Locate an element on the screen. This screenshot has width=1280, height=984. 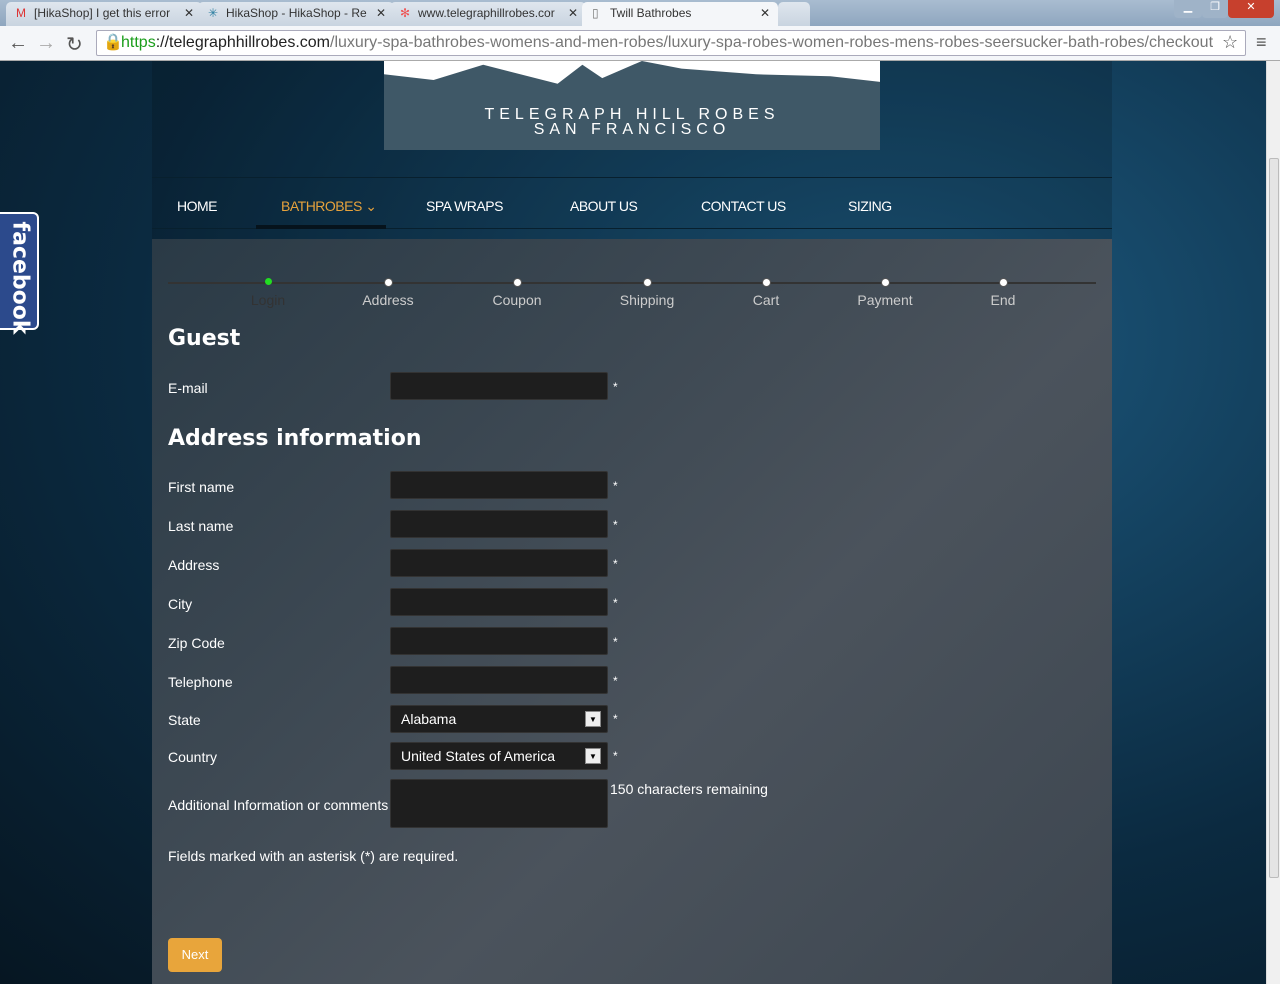
email-input is located at coordinates (499, 386).